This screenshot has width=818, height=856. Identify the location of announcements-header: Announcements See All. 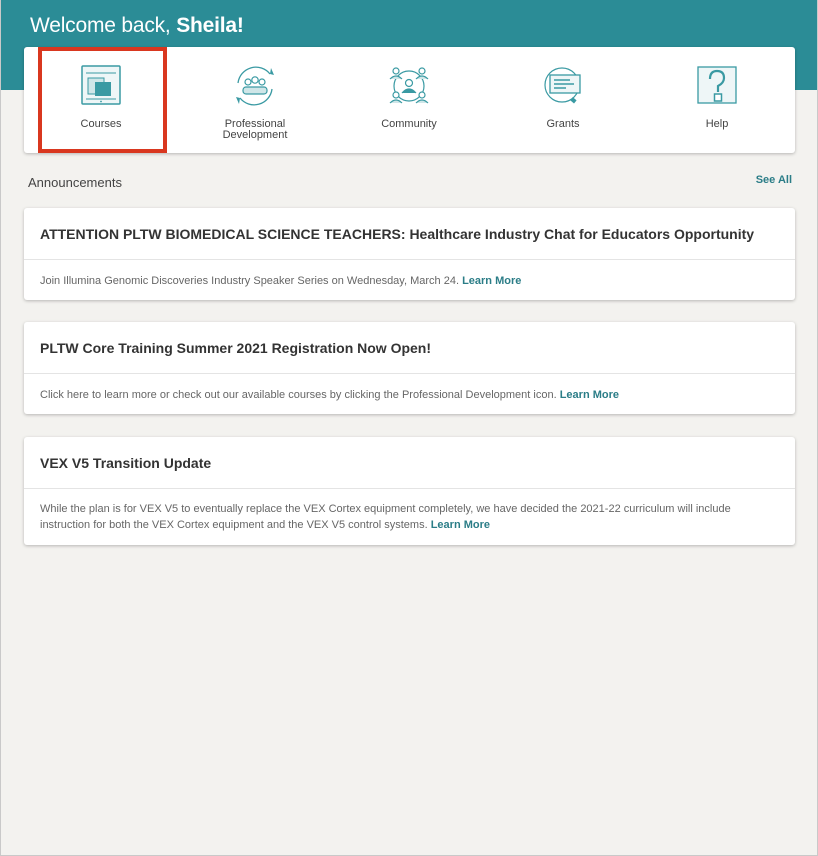
(410, 183).